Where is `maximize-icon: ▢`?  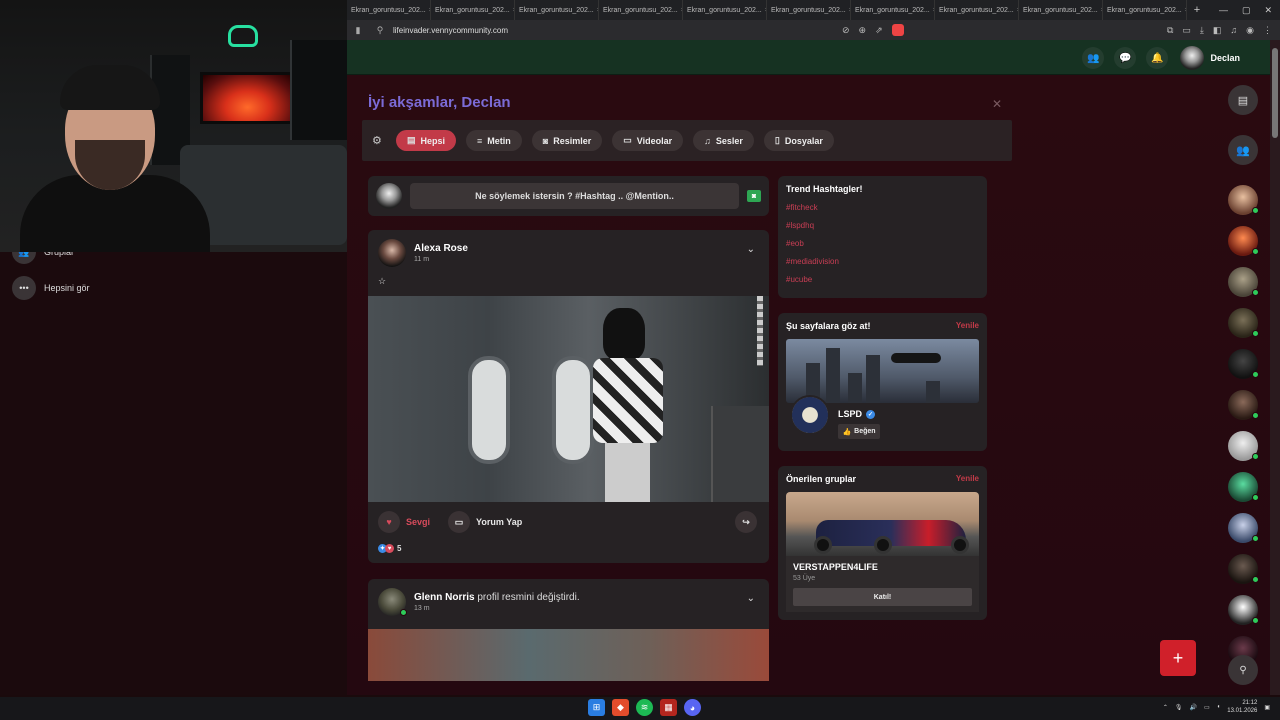 maximize-icon: ▢ is located at coordinates (1246, 10).